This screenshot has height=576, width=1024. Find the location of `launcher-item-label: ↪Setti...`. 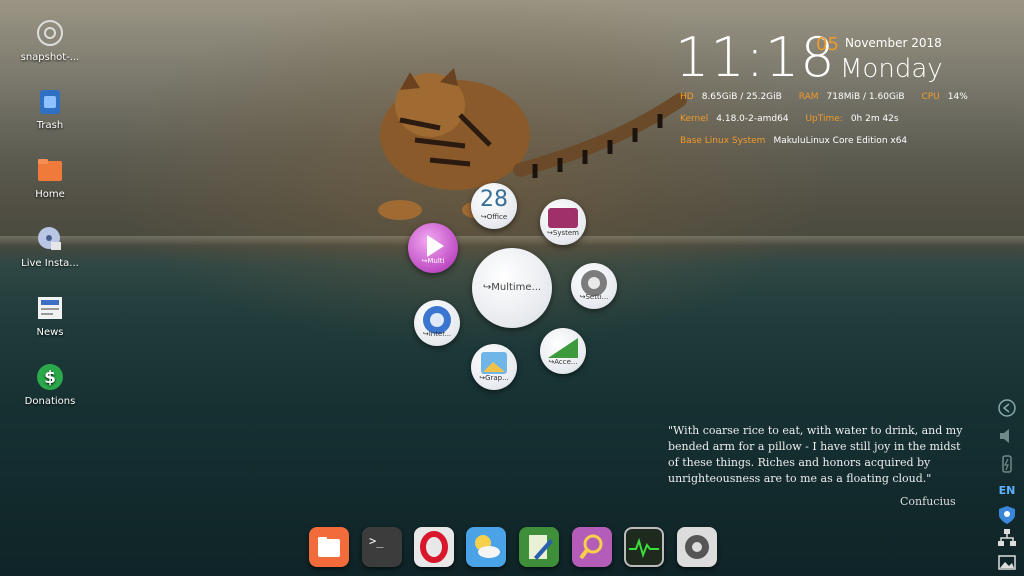

launcher-item-label: ↪Setti... is located at coordinates (594, 297).